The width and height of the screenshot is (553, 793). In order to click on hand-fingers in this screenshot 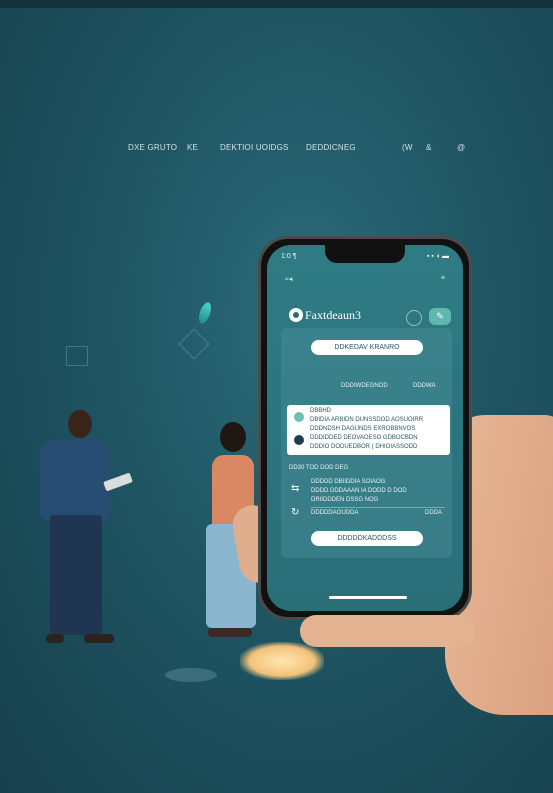, I will do `click(387, 631)`.